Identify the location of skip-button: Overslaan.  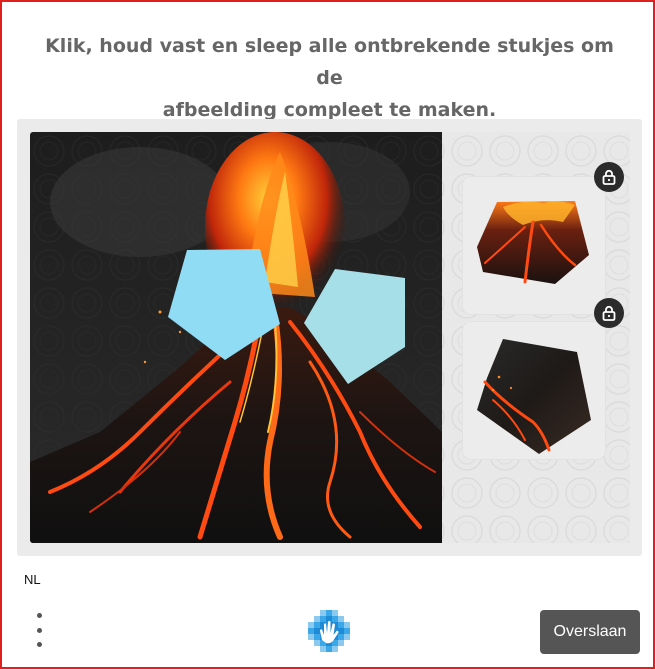
(590, 632).